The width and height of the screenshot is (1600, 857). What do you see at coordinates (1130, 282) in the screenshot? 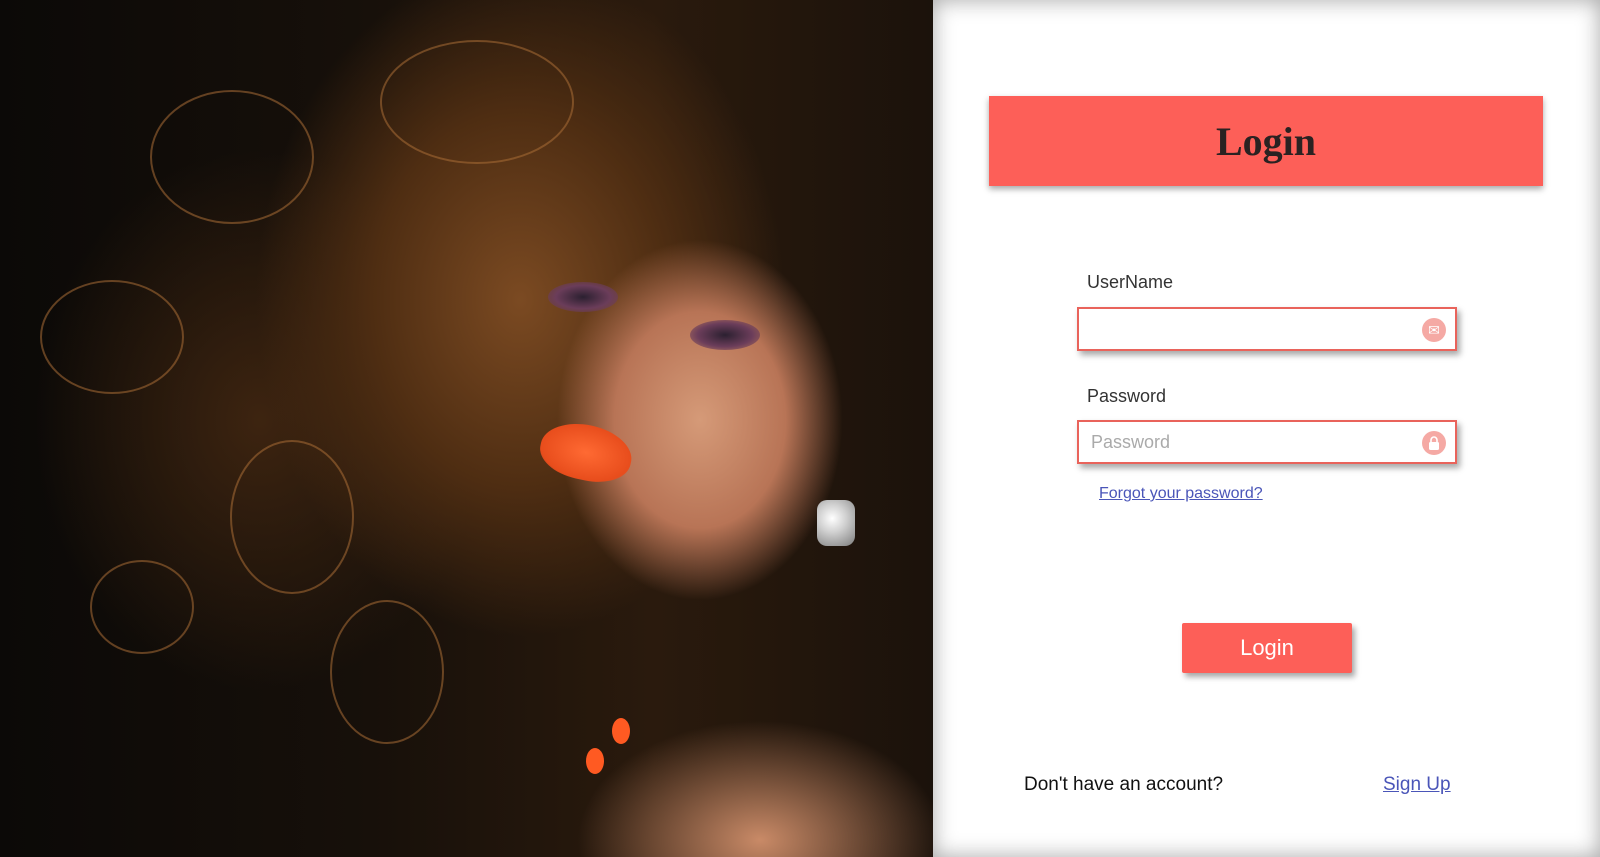
I see `username-label: UserName` at bounding box center [1130, 282].